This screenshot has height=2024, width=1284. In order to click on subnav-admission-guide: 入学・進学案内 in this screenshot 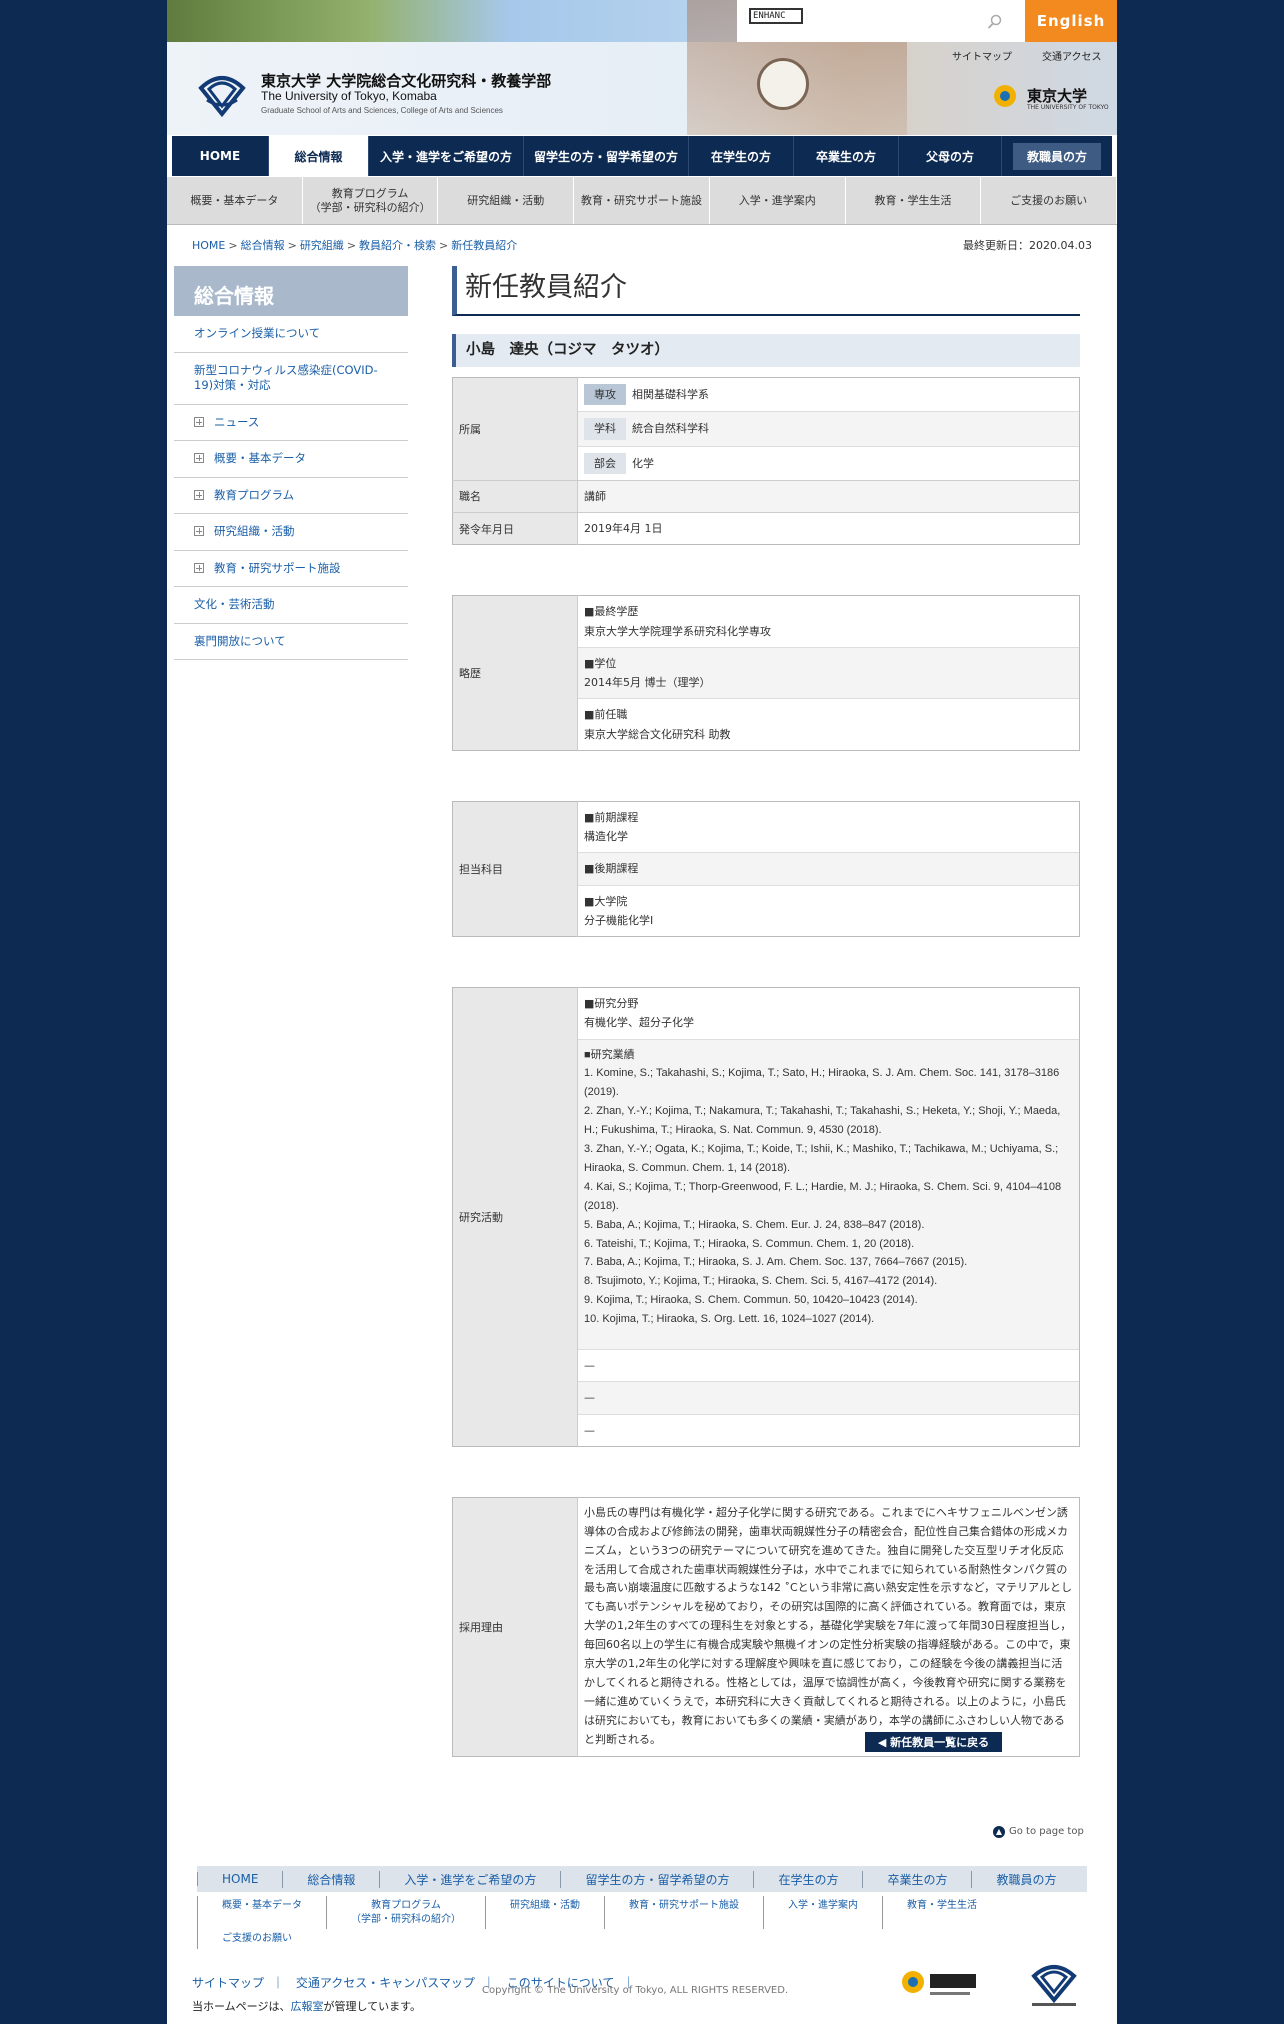, I will do `click(778, 200)`.